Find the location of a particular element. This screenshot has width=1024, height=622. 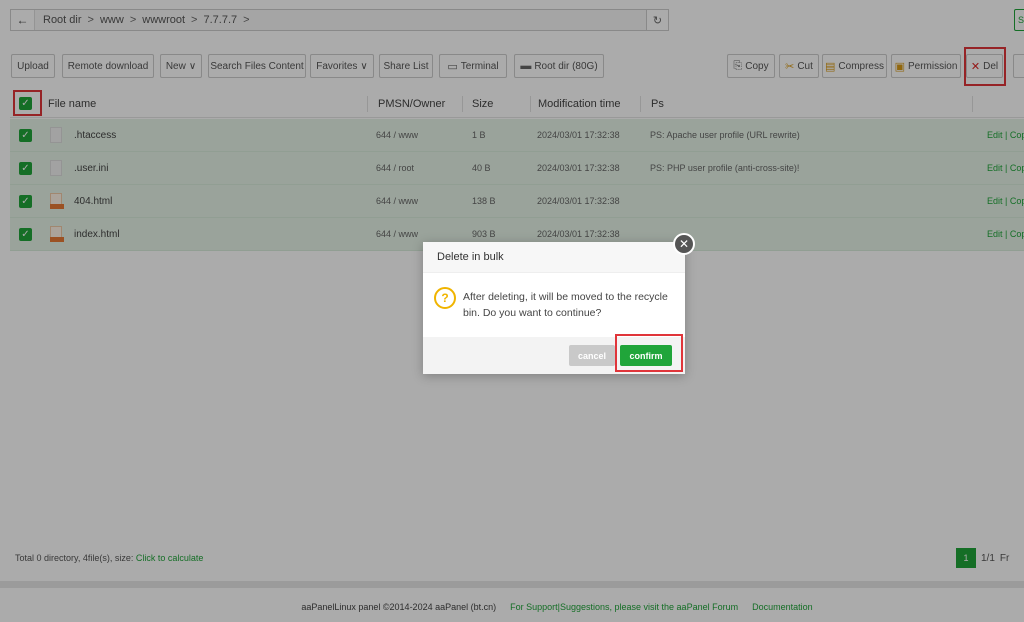

dialog-title: Delete in bulk is located at coordinates (554, 257).